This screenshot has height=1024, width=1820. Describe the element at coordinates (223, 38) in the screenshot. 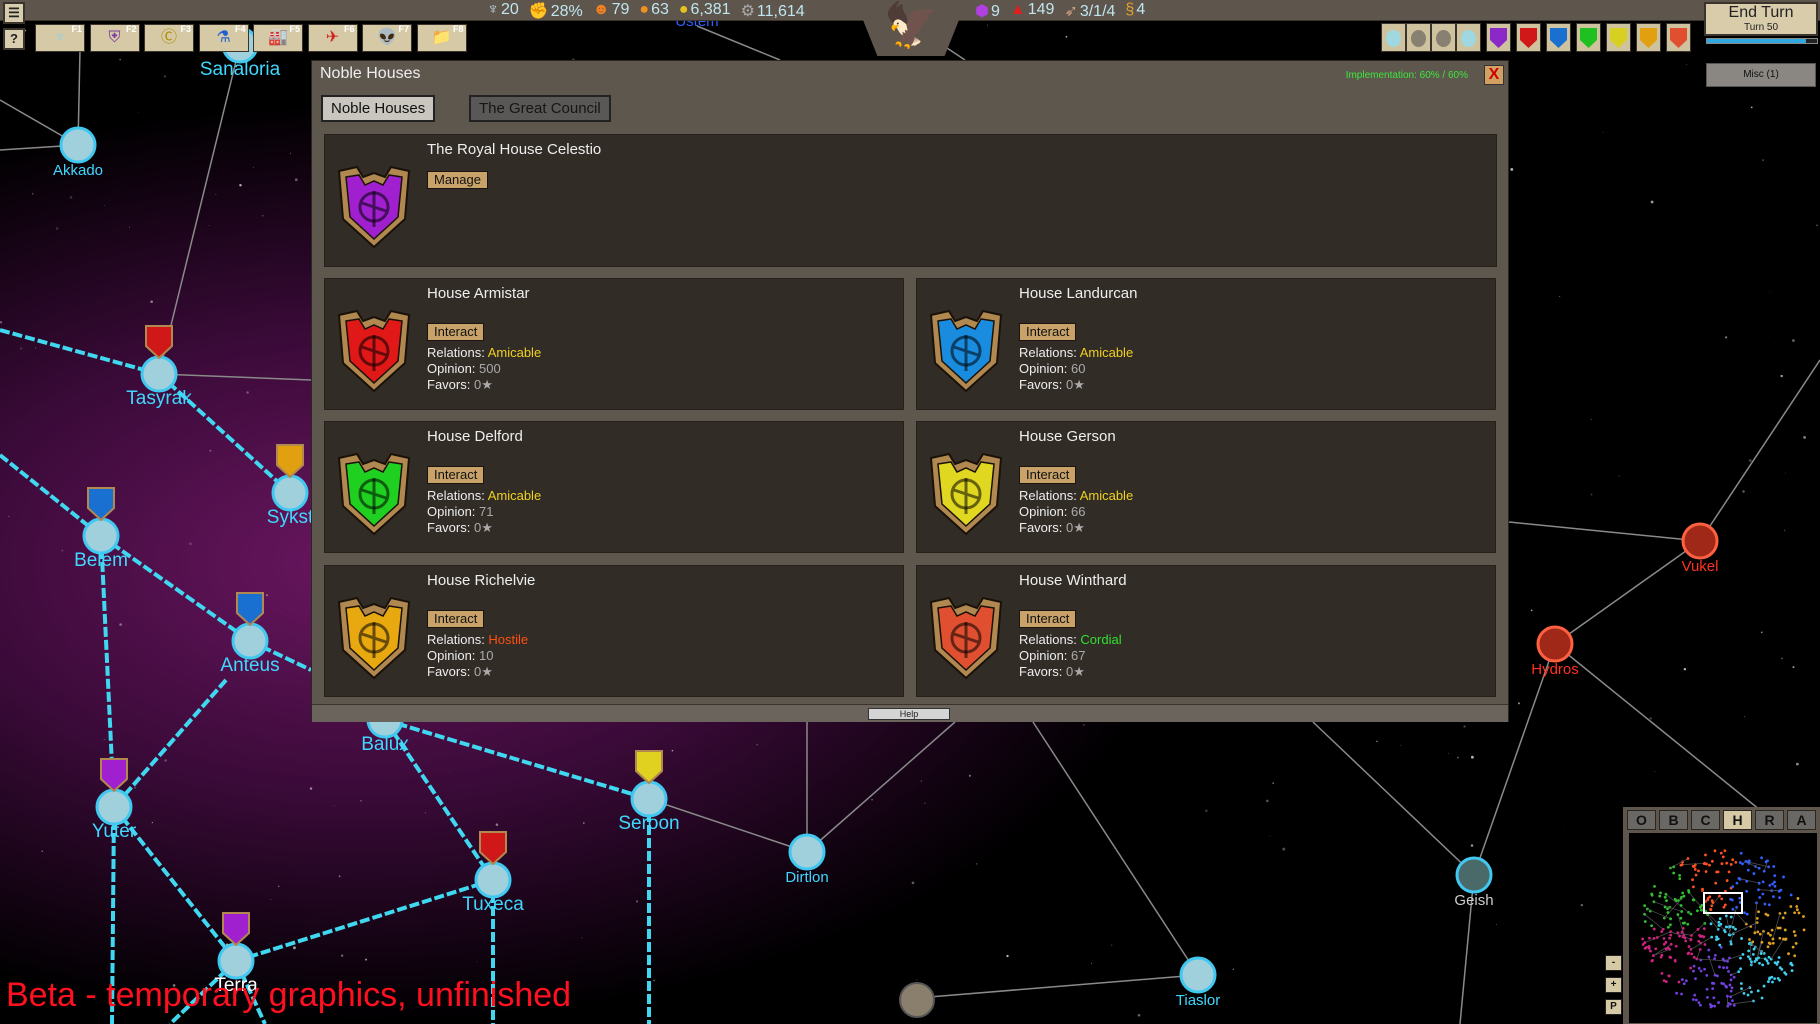

I see `toolbar-research-button: ⚗ F4` at that location.